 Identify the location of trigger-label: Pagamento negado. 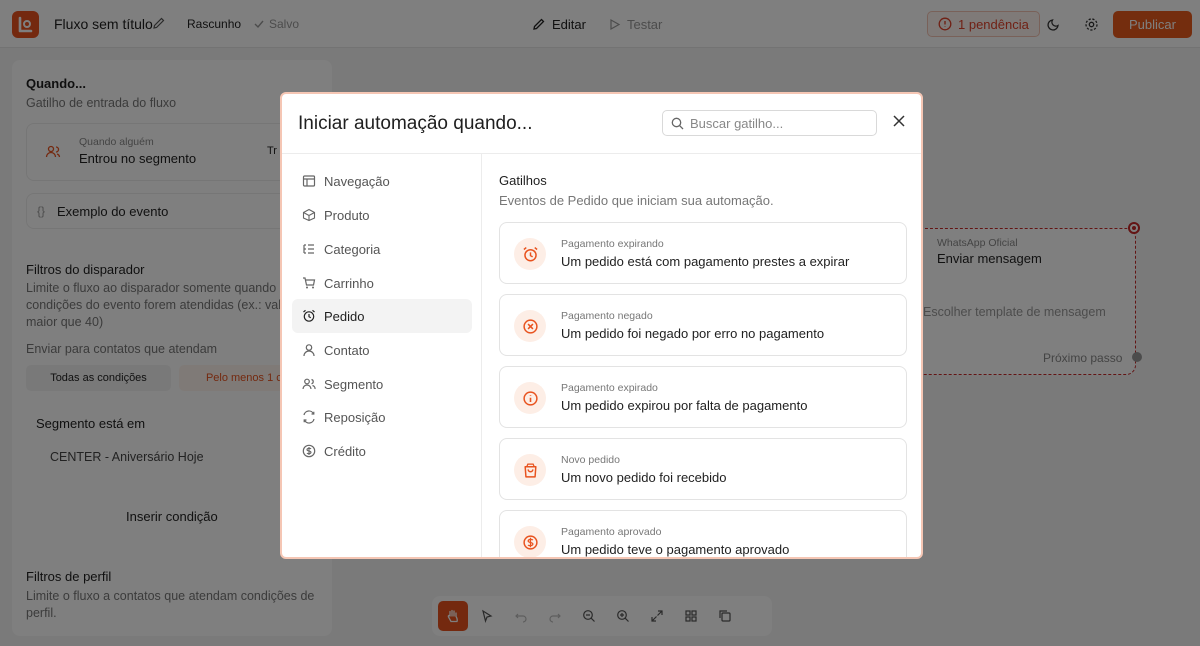
(607, 316).